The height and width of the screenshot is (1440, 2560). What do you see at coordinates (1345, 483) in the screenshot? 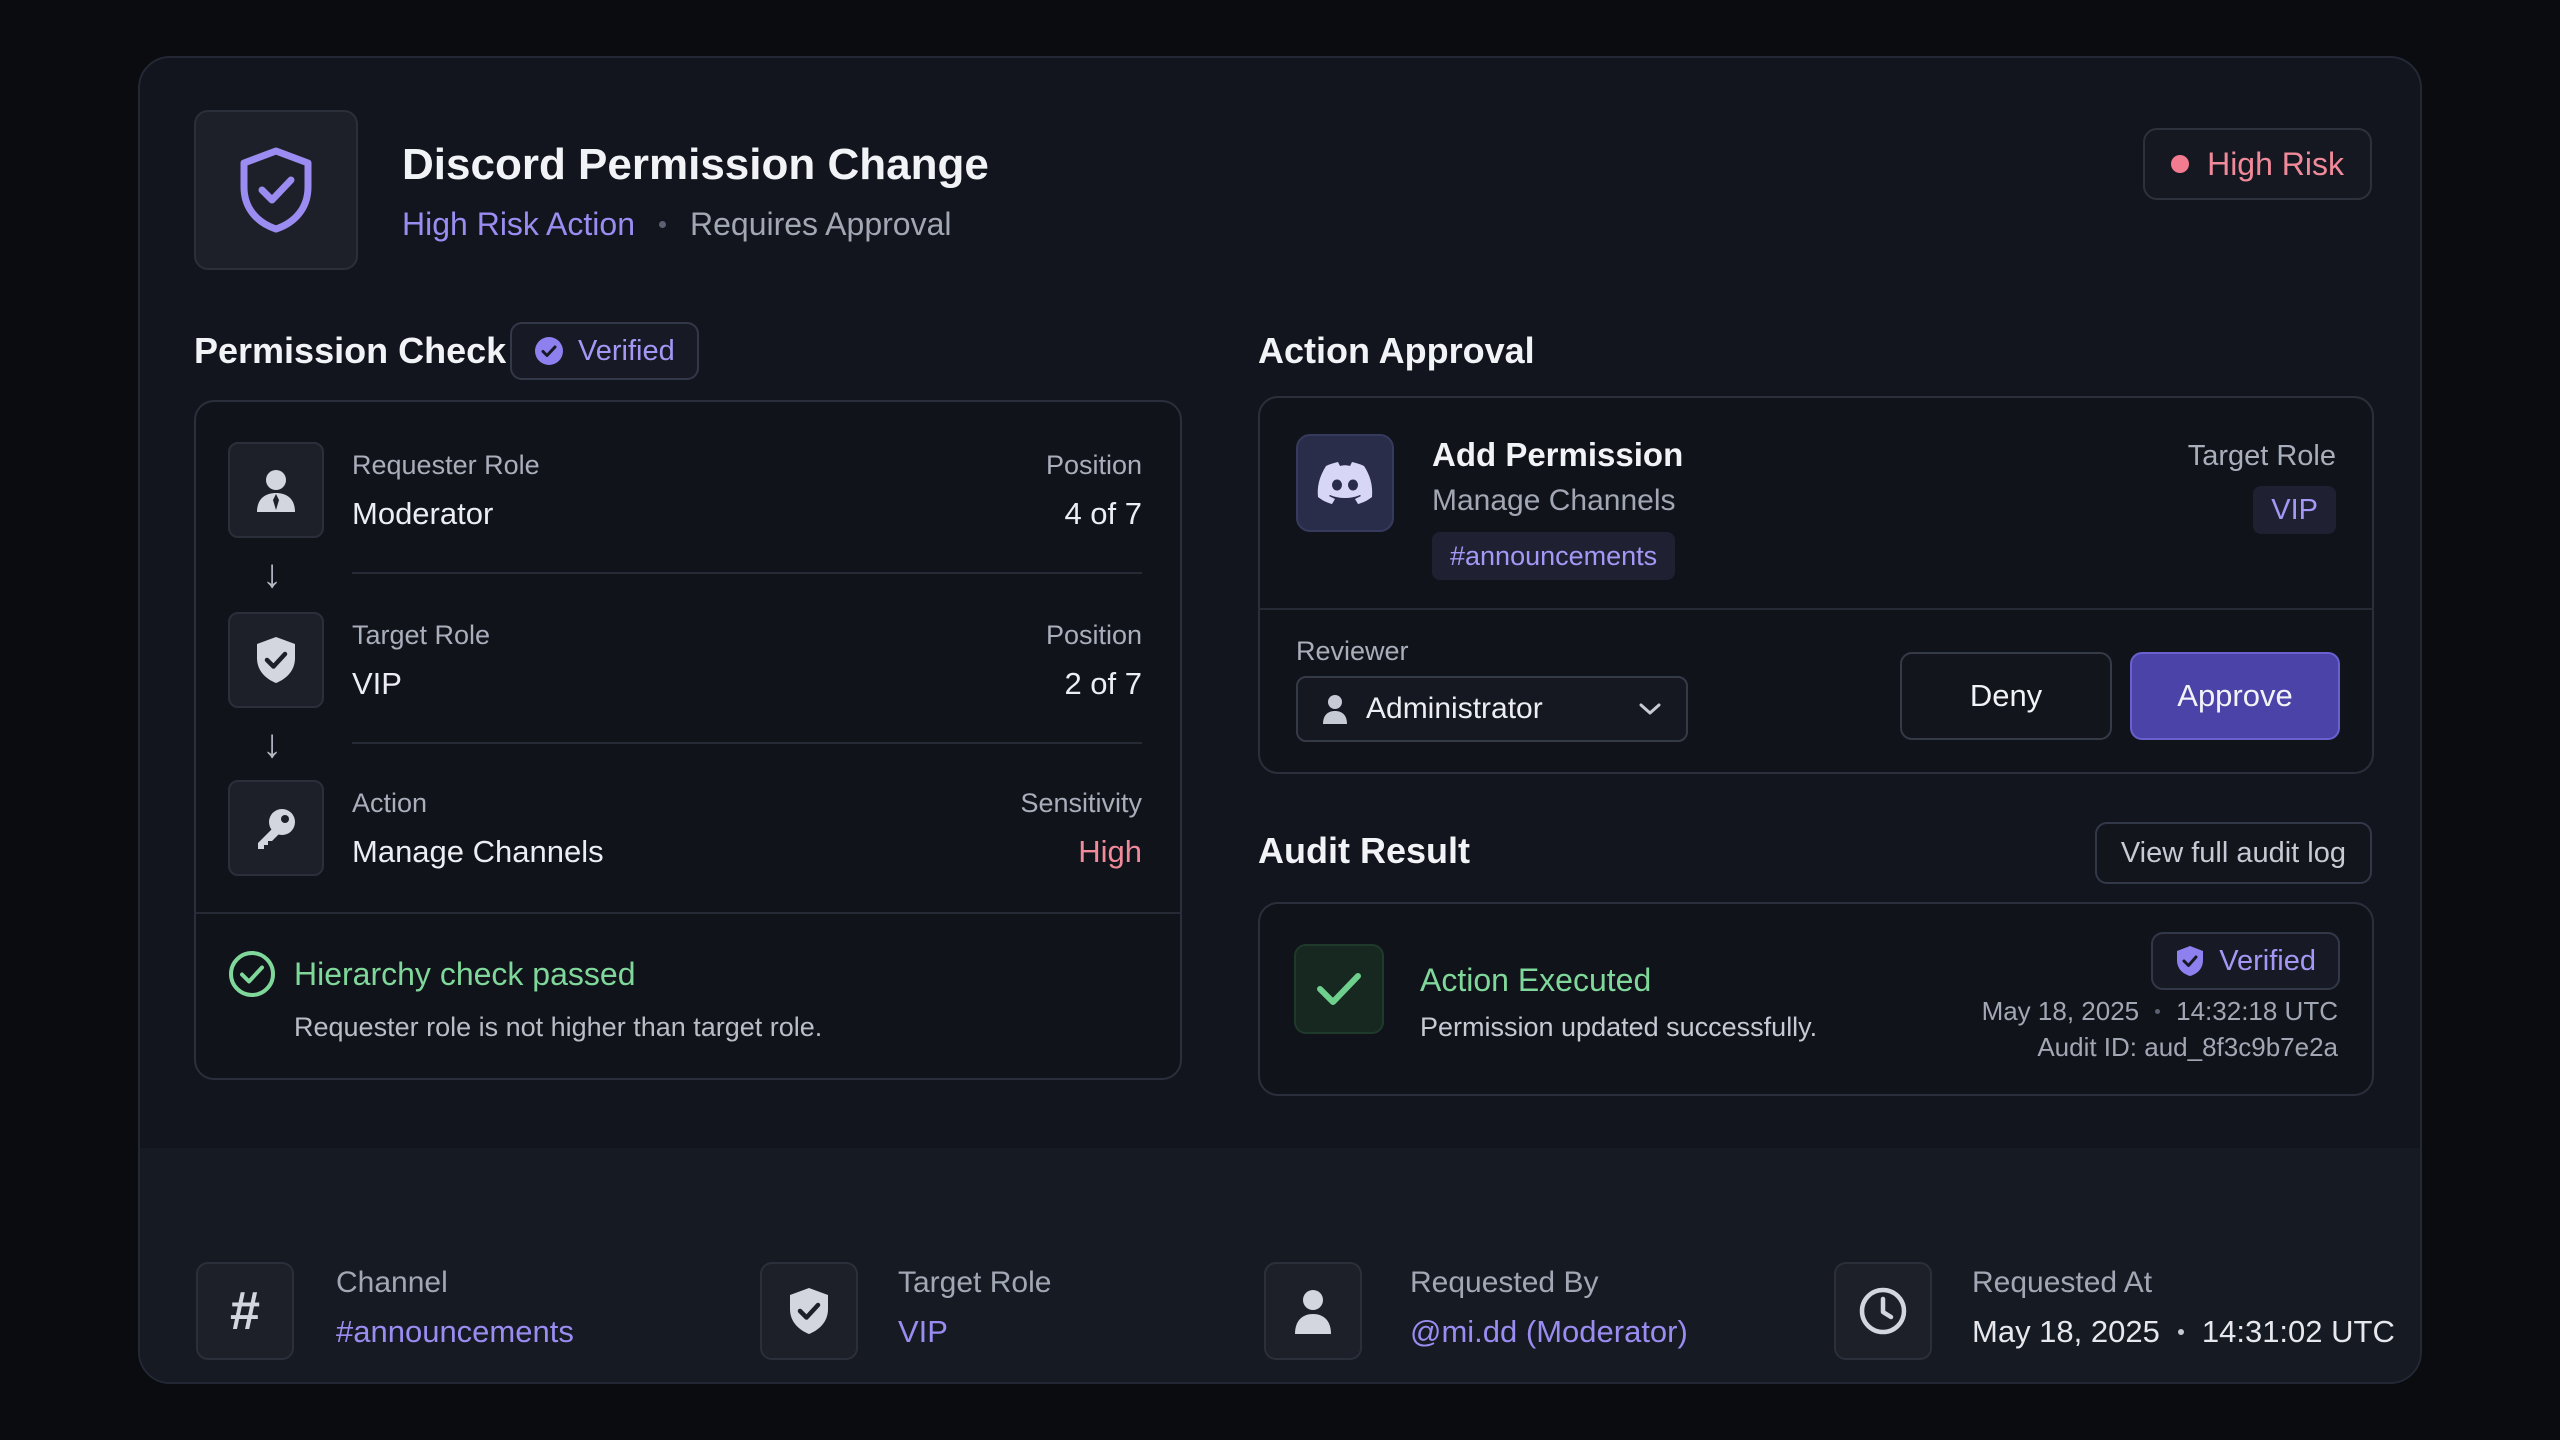
I see `discord-icon` at bounding box center [1345, 483].